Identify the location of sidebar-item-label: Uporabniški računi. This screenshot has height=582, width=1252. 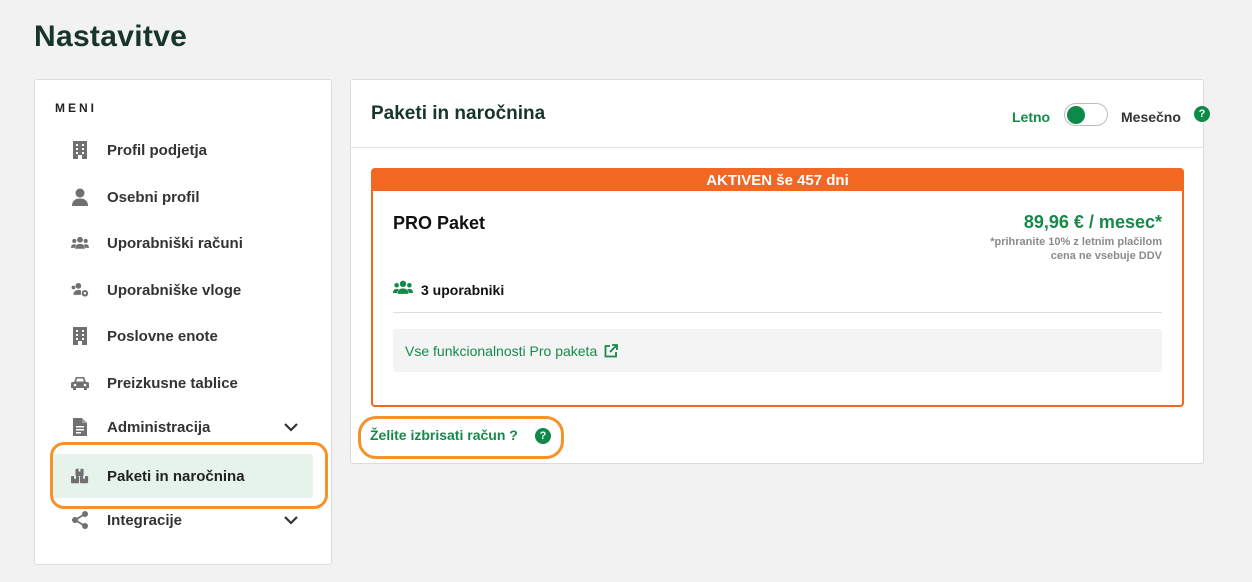
(175, 243).